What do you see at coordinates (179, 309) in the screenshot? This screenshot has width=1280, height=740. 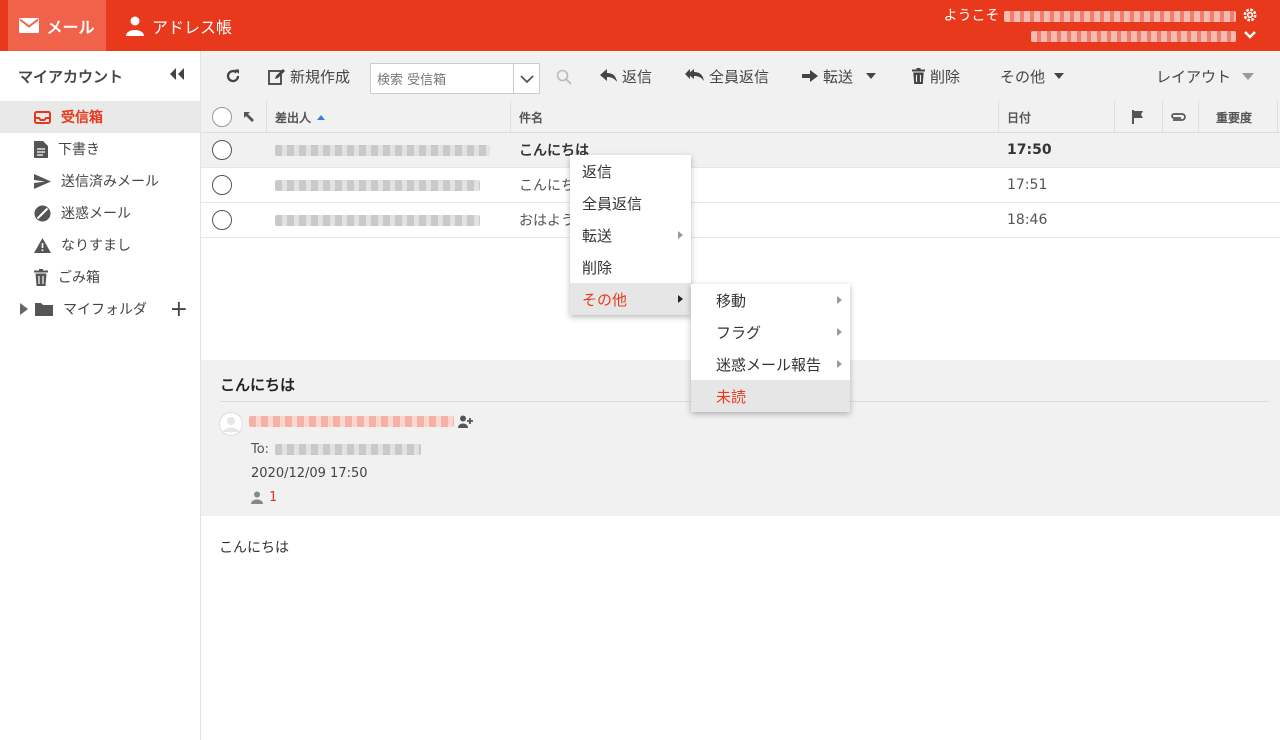 I see `add-folder-button: +` at bounding box center [179, 309].